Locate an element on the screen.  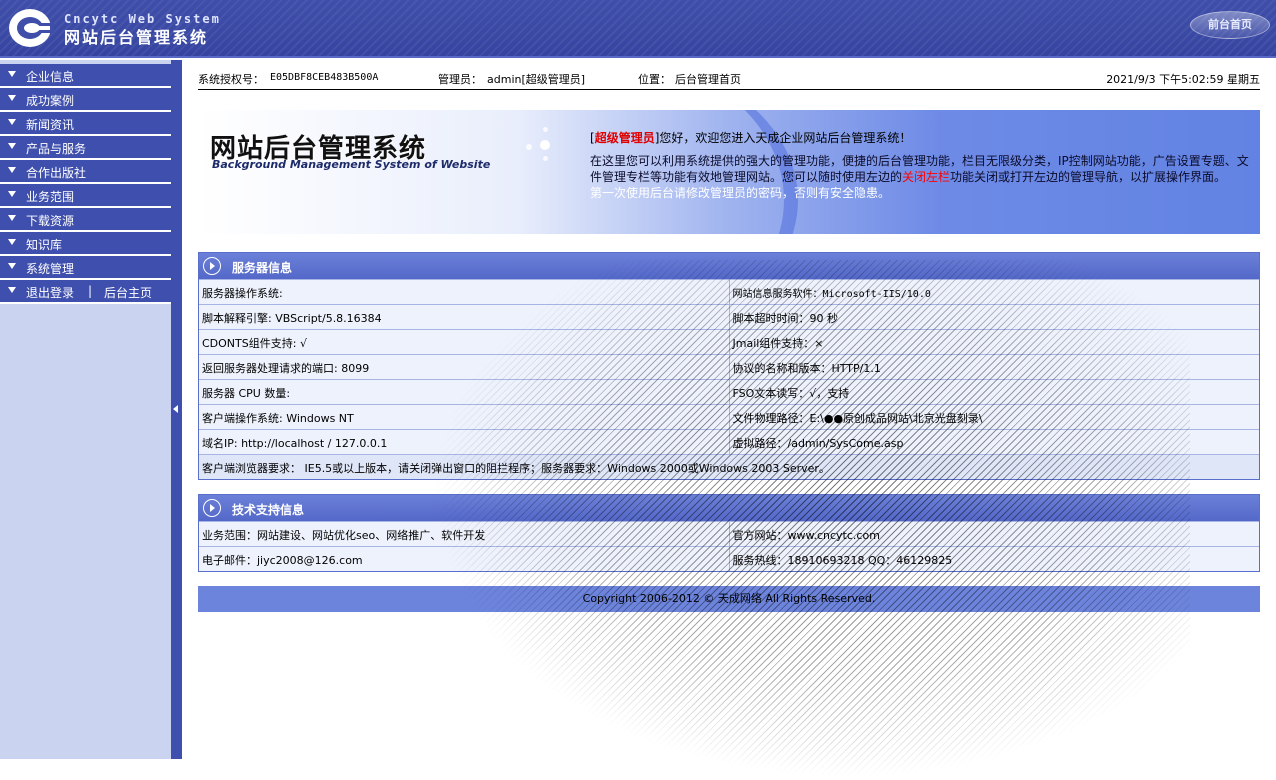
table-cell: CDONTS组件支持: √ is located at coordinates (464, 342).